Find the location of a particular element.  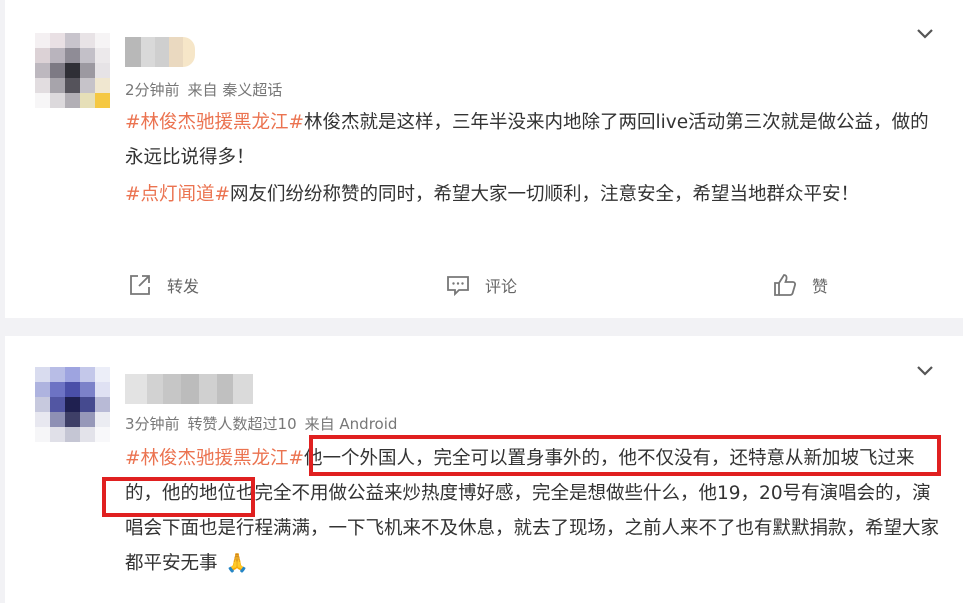

repost-count: 转赞人数超过10 is located at coordinates (242, 424).